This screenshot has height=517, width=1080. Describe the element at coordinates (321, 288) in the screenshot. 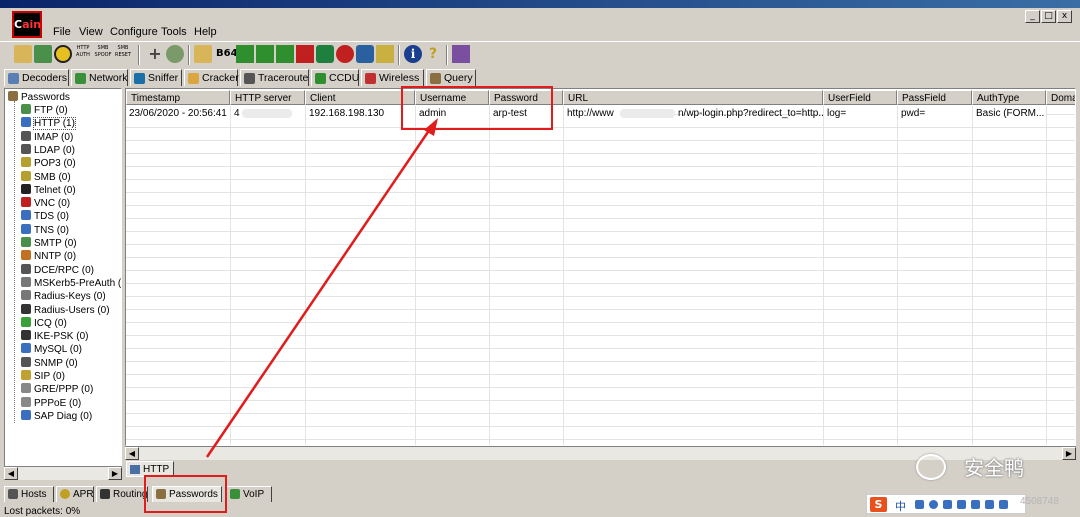

I see `annotation-arrow` at that location.